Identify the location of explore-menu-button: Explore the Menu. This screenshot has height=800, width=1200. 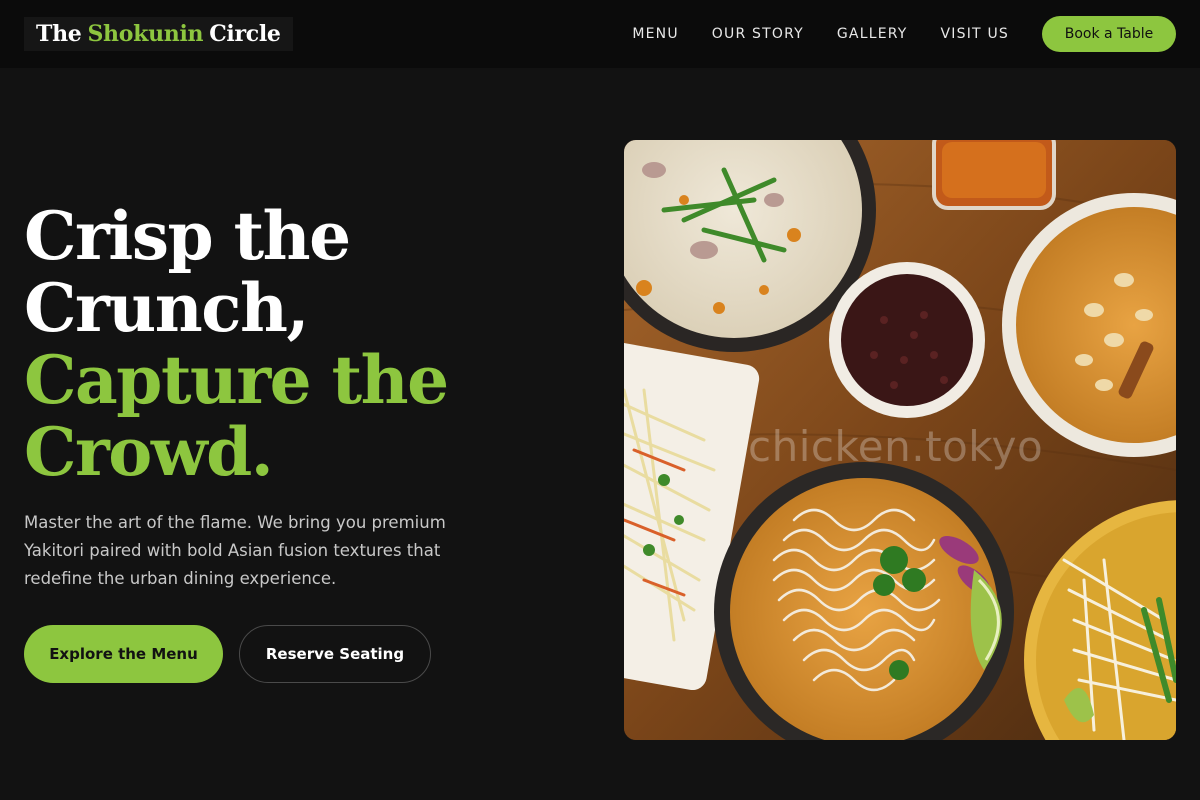
(123, 654).